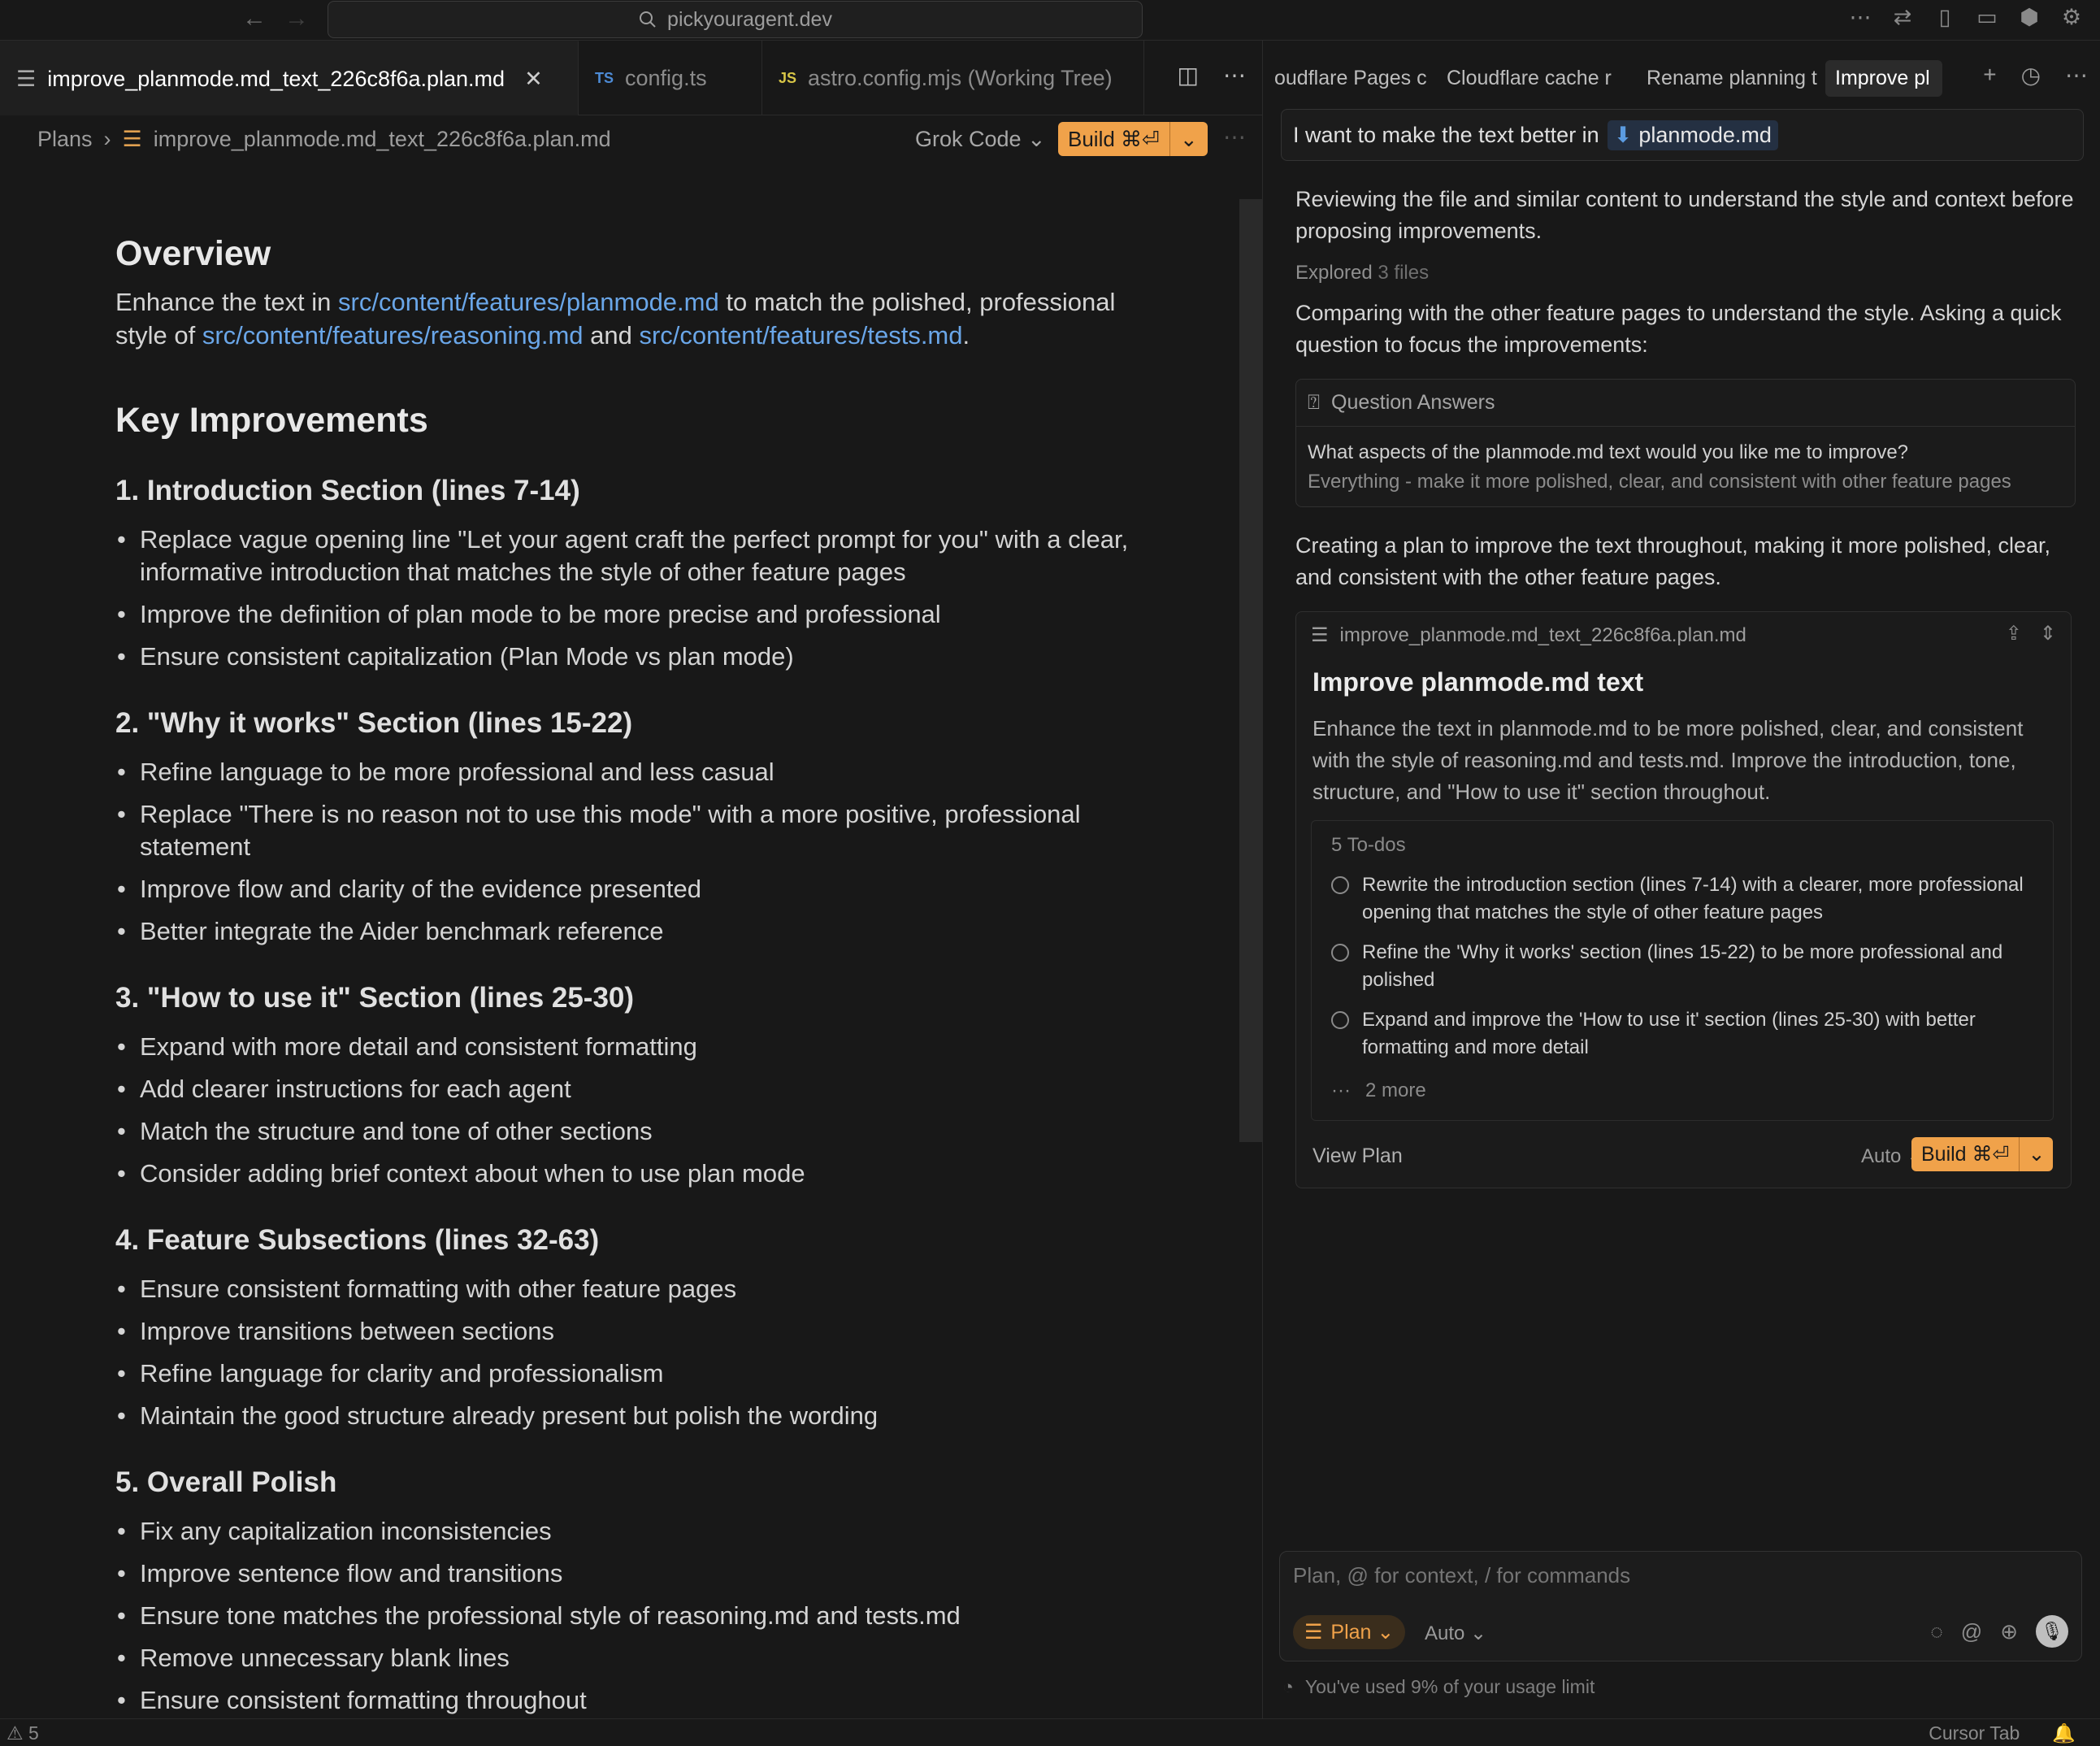 This screenshot has height=1746, width=2100. Describe the element at coordinates (1234, 75) in the screenshot. I see `more-actions-icon: ⋯` at that location.